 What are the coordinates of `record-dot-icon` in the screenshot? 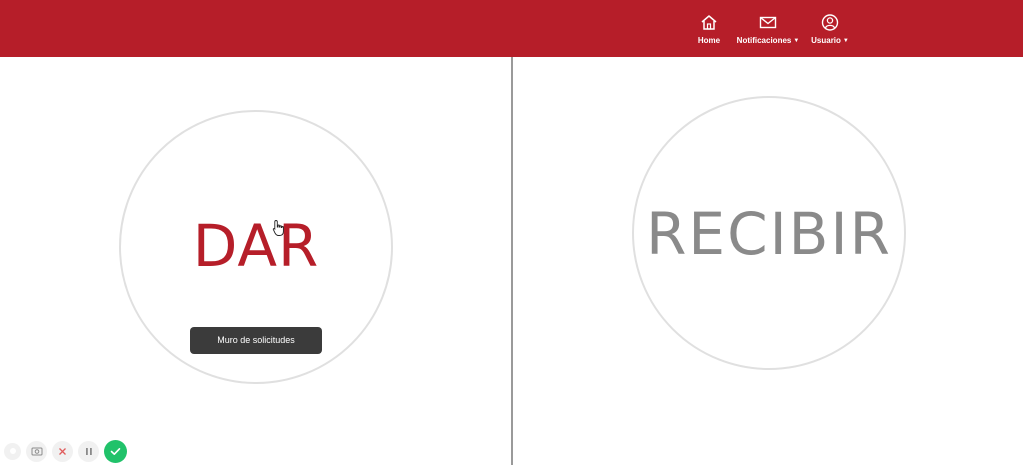 It's located at (12, 451).